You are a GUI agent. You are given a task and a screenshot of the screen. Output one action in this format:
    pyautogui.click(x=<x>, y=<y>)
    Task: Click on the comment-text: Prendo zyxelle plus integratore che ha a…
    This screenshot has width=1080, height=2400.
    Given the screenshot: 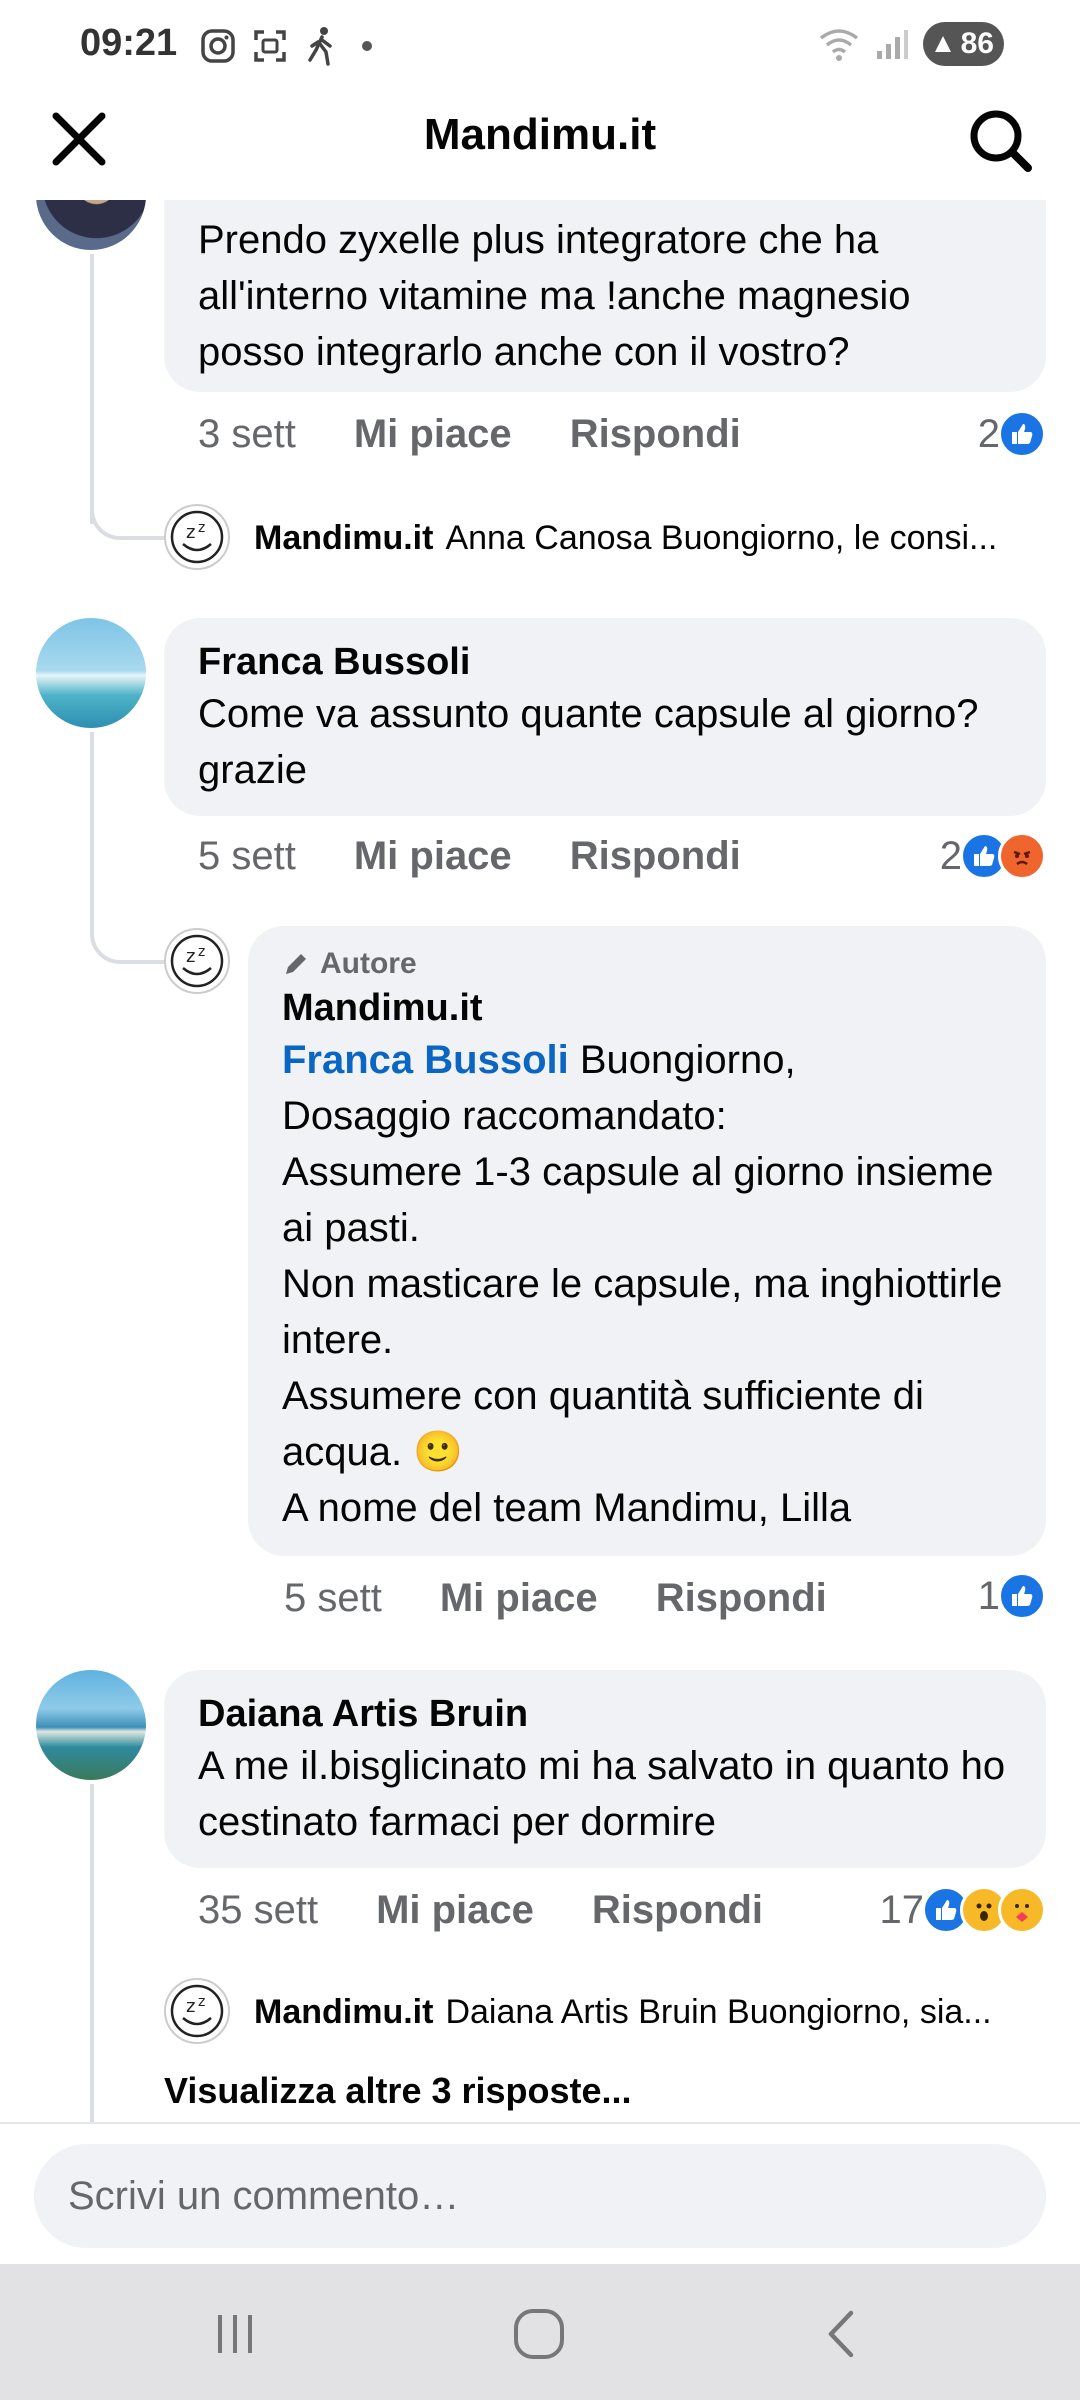 What is the action you would take?
    pyautogui.click(x=554, y=296)
    